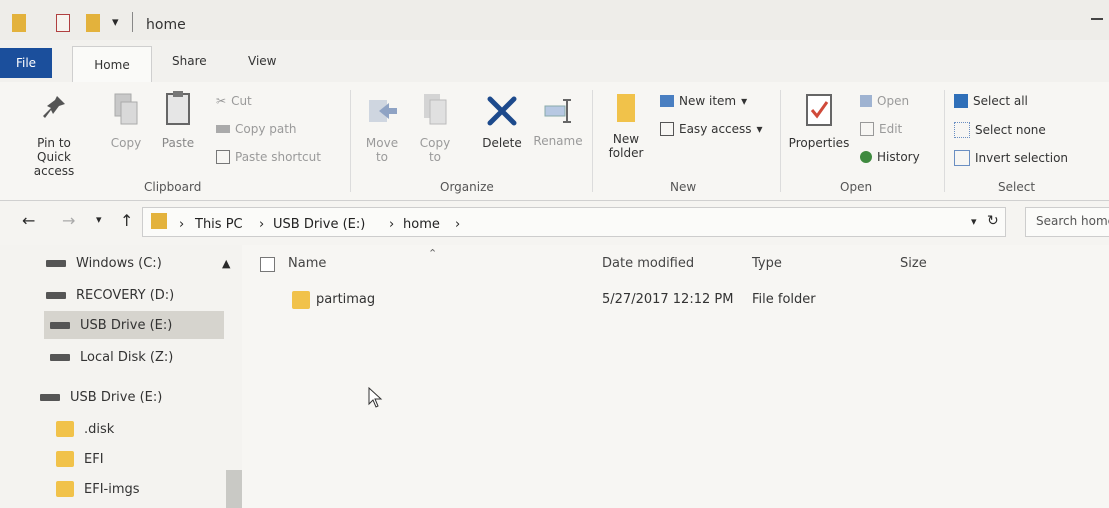 This screenshot has height=508, width=1109. What do you see at coordinates (104, 263) in the screenshot?
I see `nav-item-windows-c: Windows (C:)` at bounding box center [104, 263].